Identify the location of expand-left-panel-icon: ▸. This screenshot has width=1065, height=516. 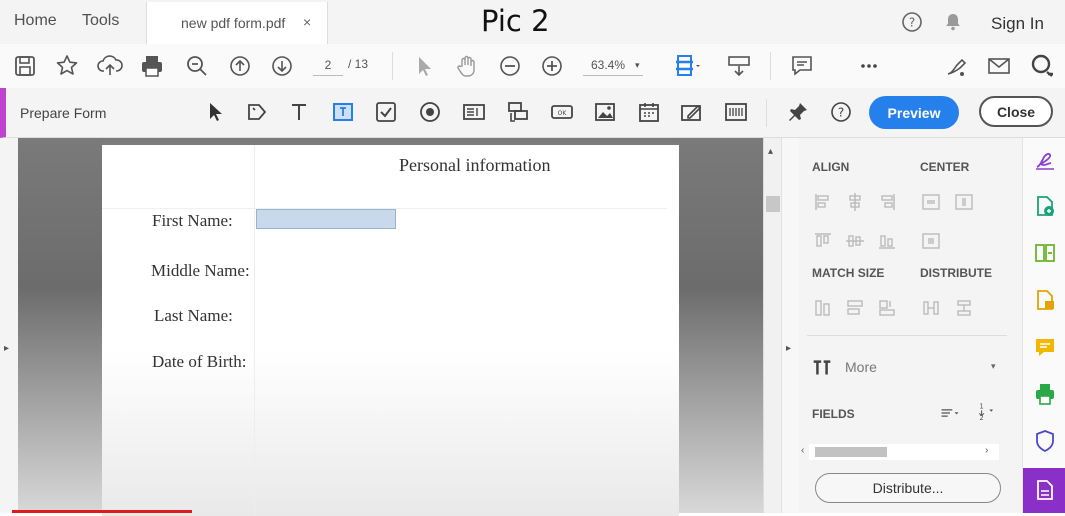
(6, 348).